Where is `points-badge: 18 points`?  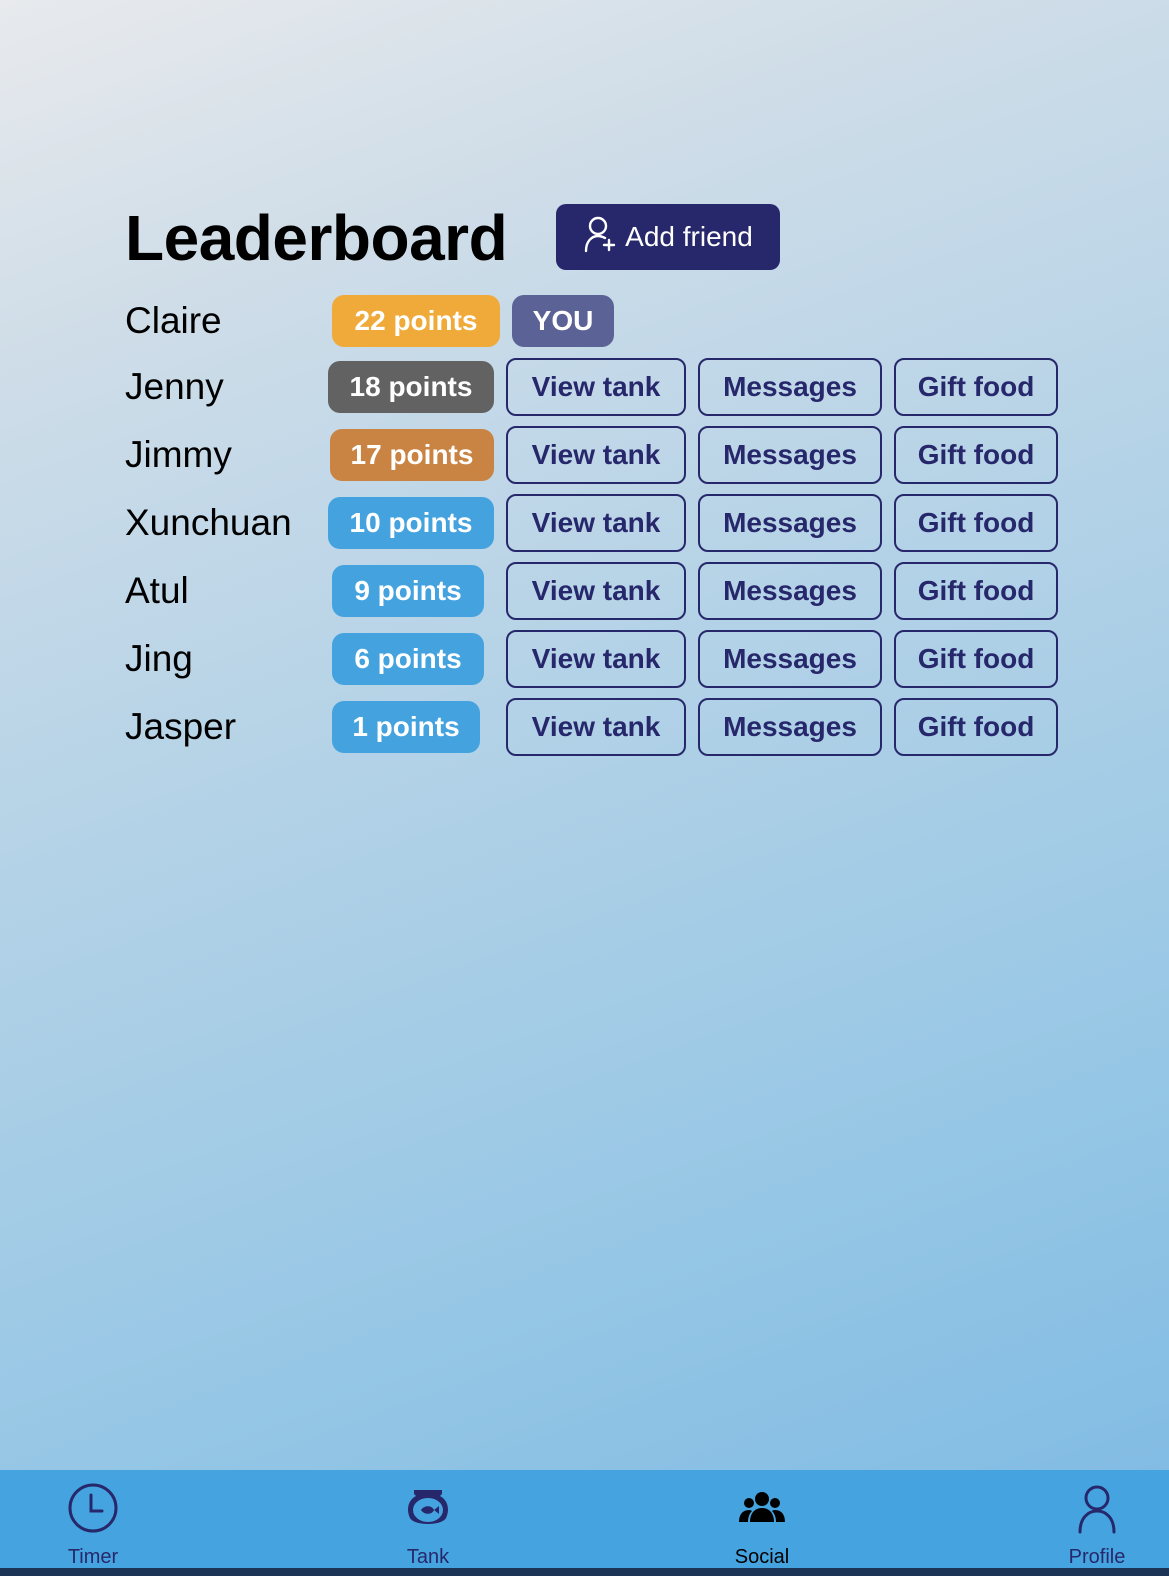 points-badge: 18 points is located at coordinates (411, 387).